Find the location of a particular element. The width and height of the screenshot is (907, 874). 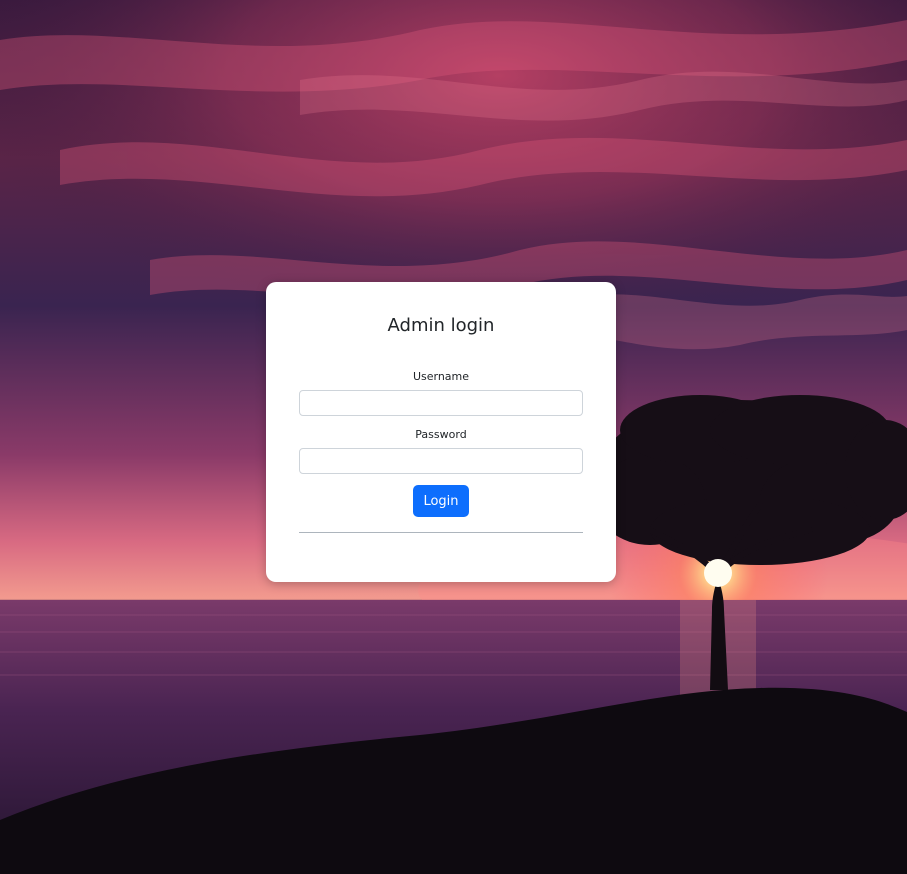

password-input is located at coordinates (441, 461).